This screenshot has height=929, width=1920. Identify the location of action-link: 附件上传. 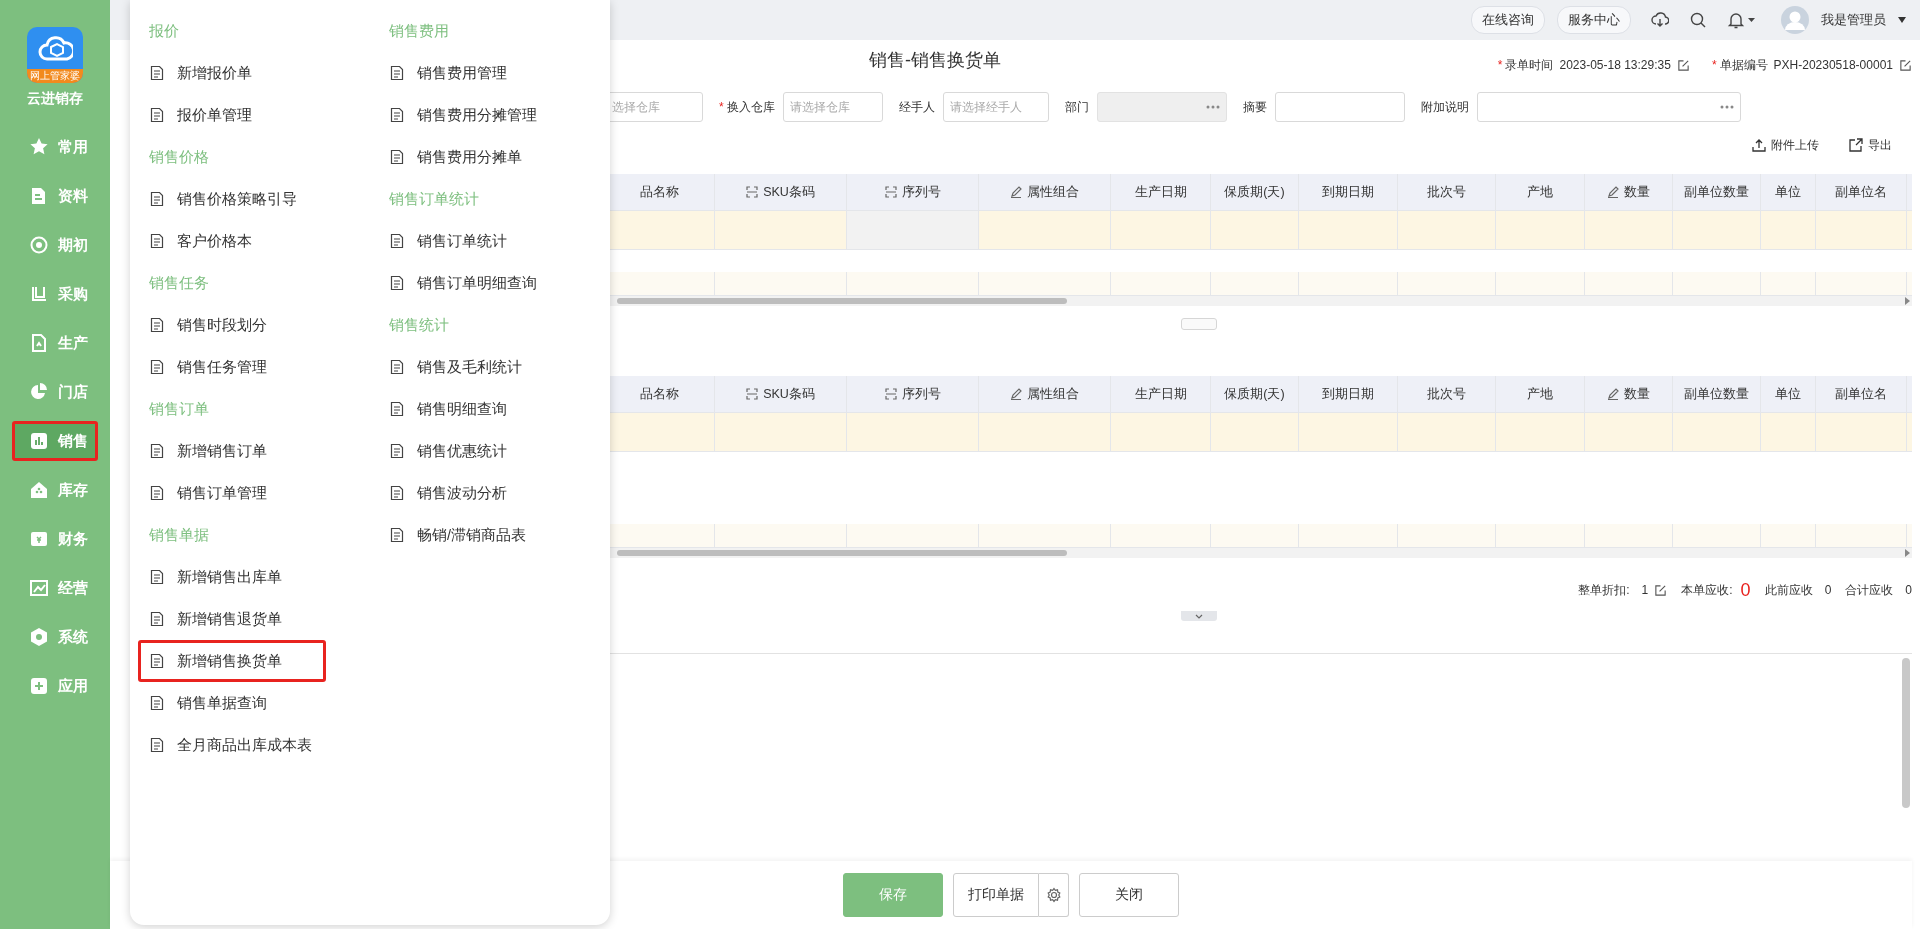
(1785, 145).